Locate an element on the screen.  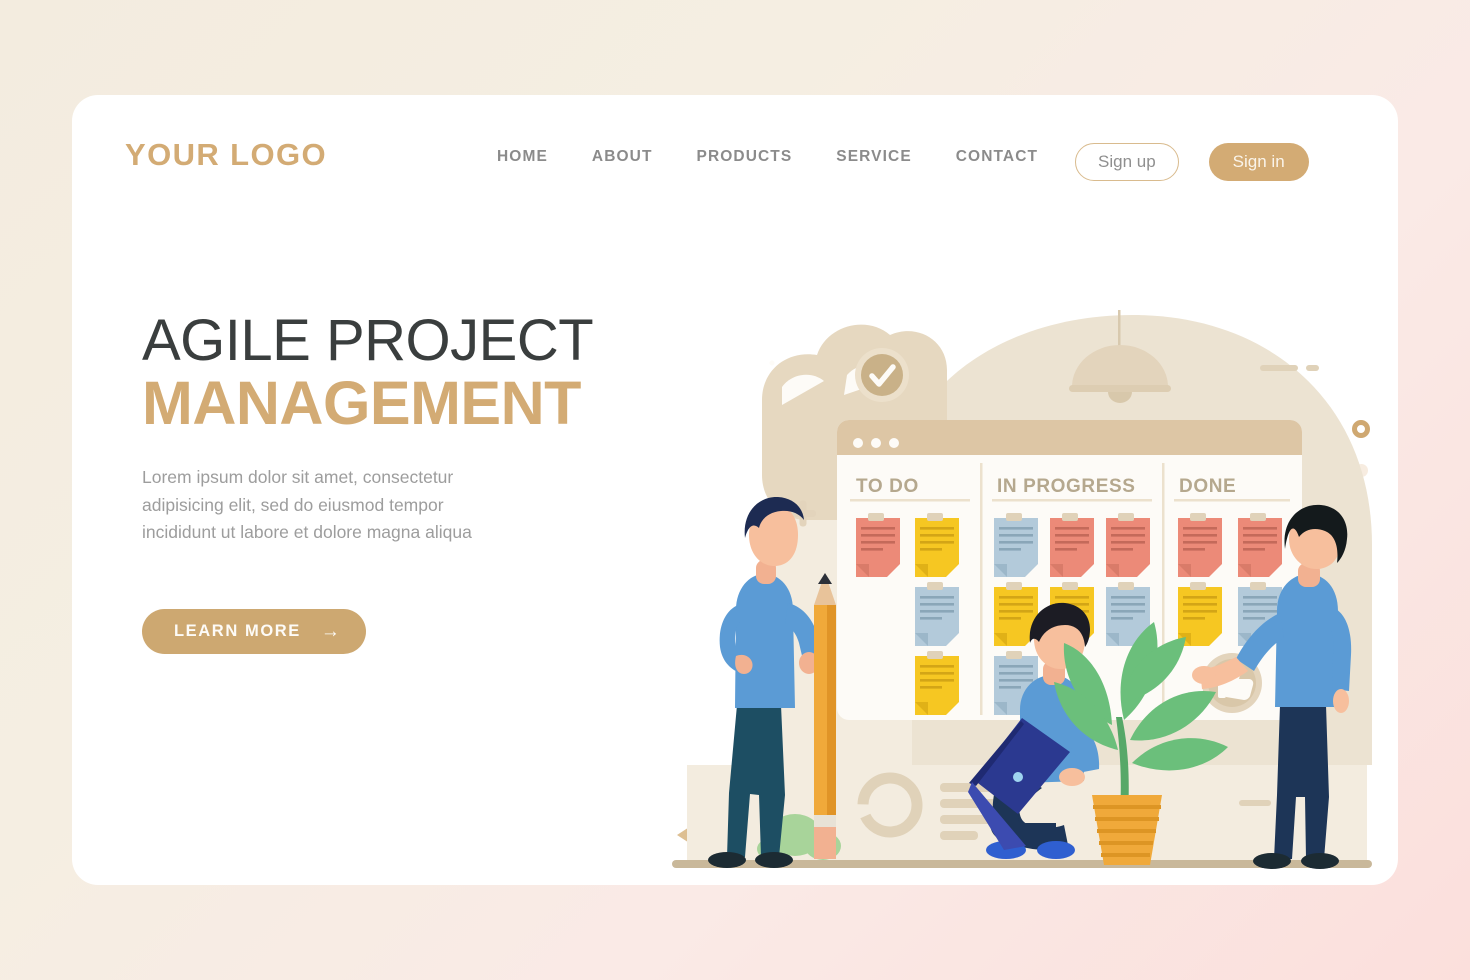
nav-item-contact: CONTACT is located at coordinates (997, 157).